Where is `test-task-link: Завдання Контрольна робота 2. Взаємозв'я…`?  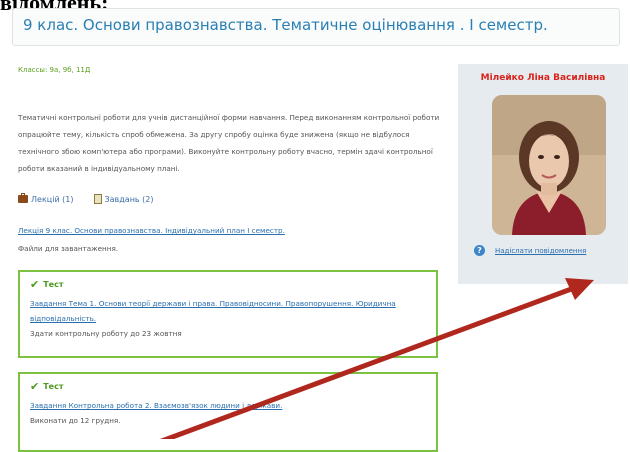 test-task-link: Завдання Контрольна робота 2. Взаємозв'я… is located at coordinates (228, 405).